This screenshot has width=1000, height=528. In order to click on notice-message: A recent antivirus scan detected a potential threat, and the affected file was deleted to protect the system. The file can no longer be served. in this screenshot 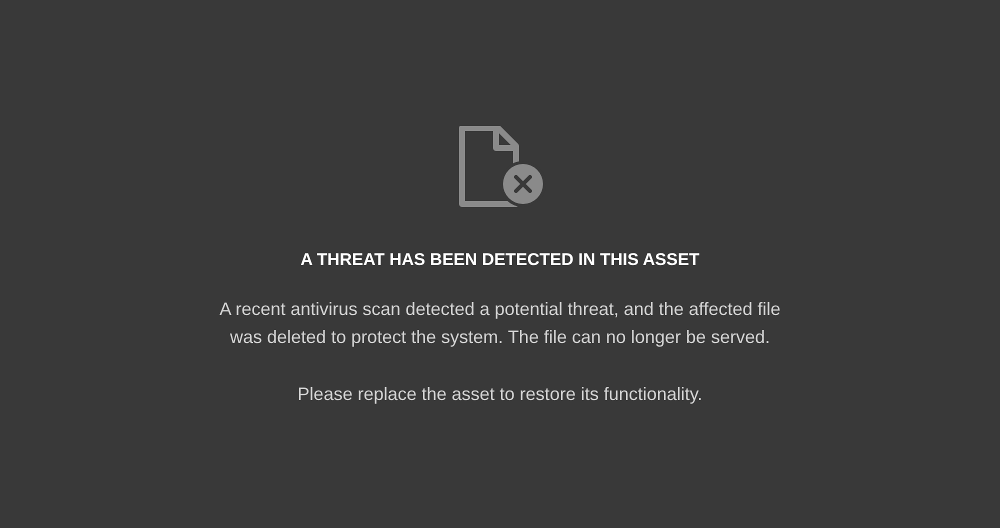, I will do `click(500, 323)`.